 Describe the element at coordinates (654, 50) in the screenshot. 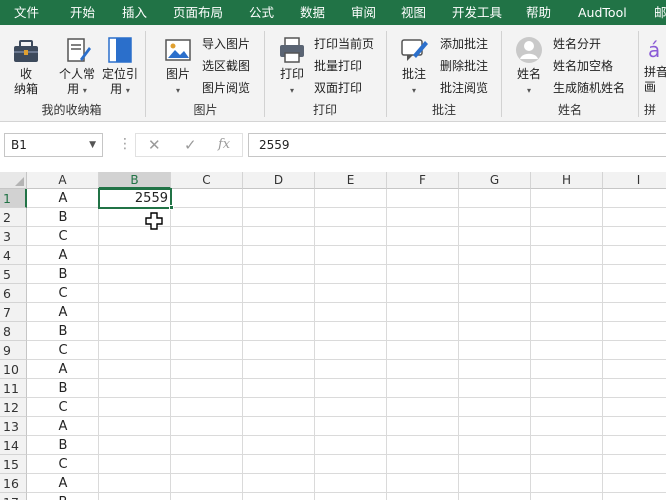

I see `svg-text: á` at that location.